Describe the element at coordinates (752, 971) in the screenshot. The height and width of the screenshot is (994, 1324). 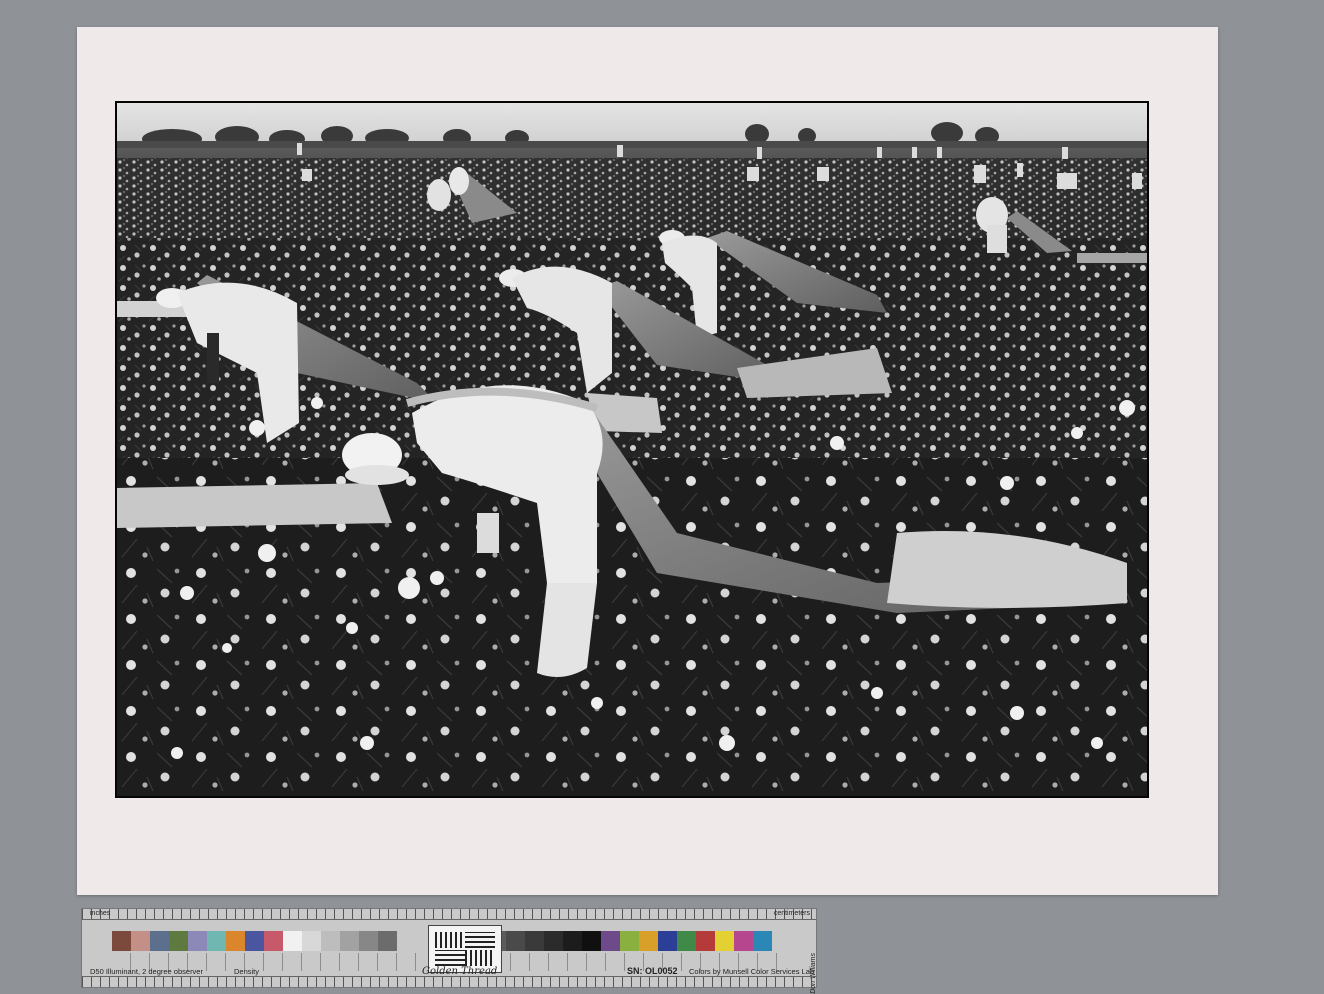
I see `credit-text: Colors by Munsell Color Services Lab` at that location.